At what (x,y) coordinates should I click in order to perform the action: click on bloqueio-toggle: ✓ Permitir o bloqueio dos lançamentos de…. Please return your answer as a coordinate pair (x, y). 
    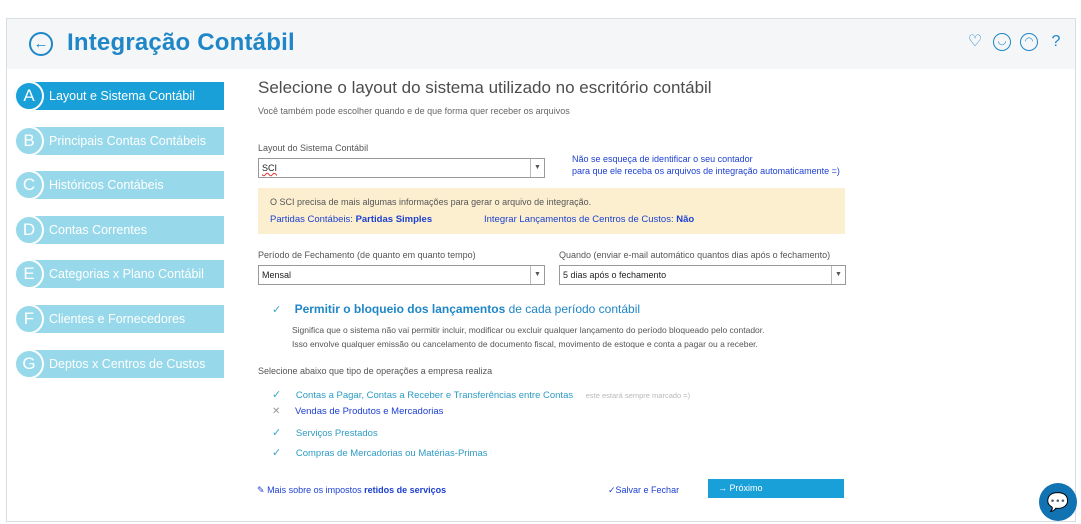
    Looking at the image, I should click on (456, 309).